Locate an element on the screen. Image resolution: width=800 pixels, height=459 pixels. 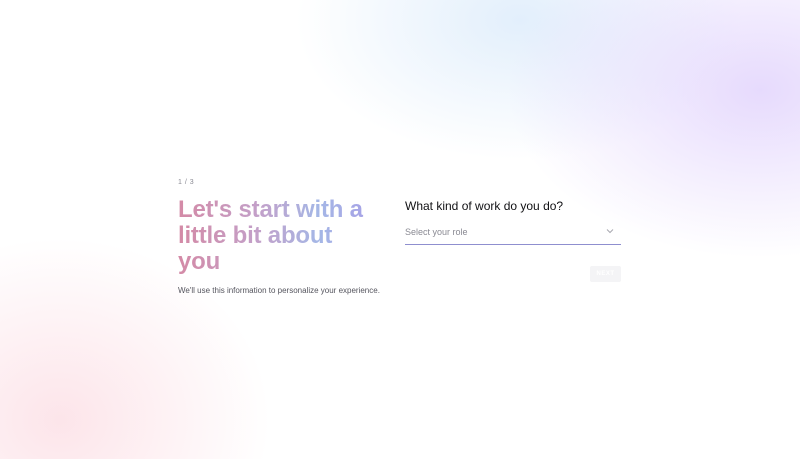
role-select-placeholder: Select your role is located at coordinates (436, 232).